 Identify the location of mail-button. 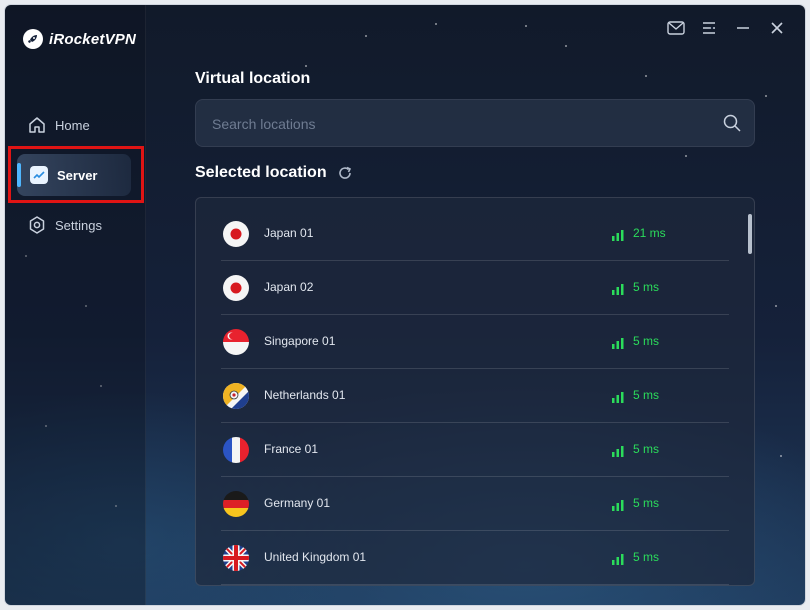
(676, 30).